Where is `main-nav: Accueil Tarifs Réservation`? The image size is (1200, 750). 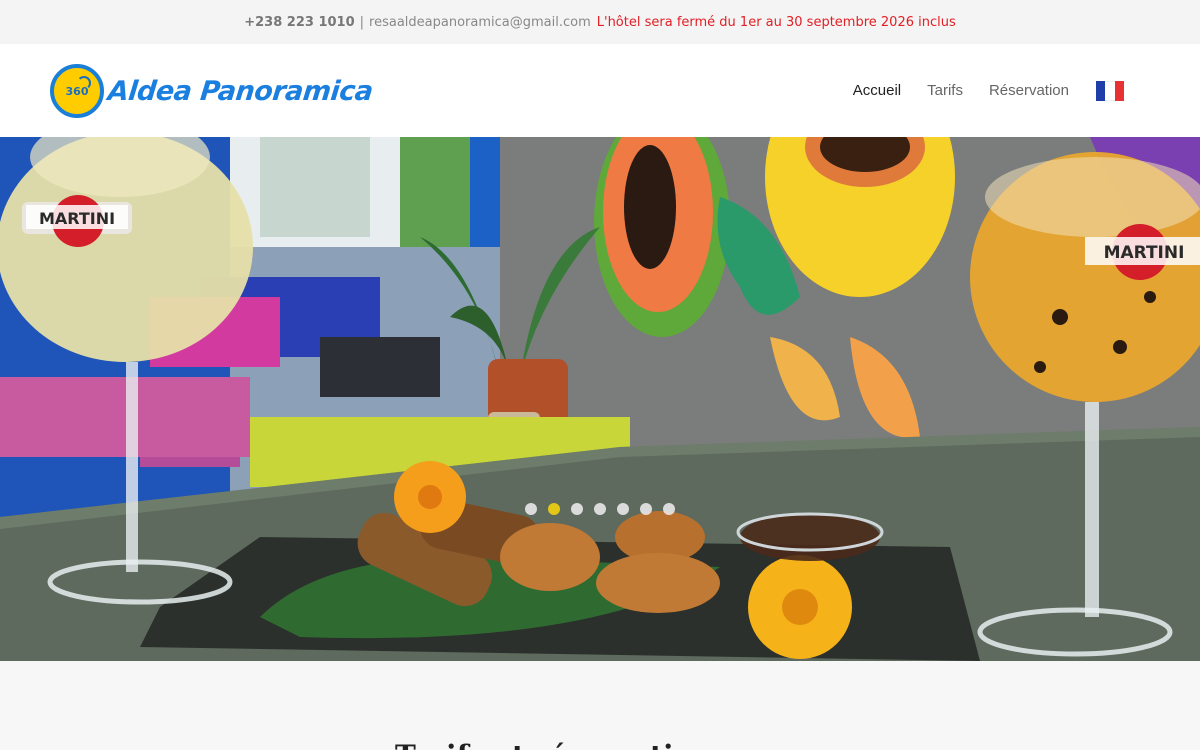
main-nav: Accueil Tarifs Réservation is located at coordinates (975, 90).